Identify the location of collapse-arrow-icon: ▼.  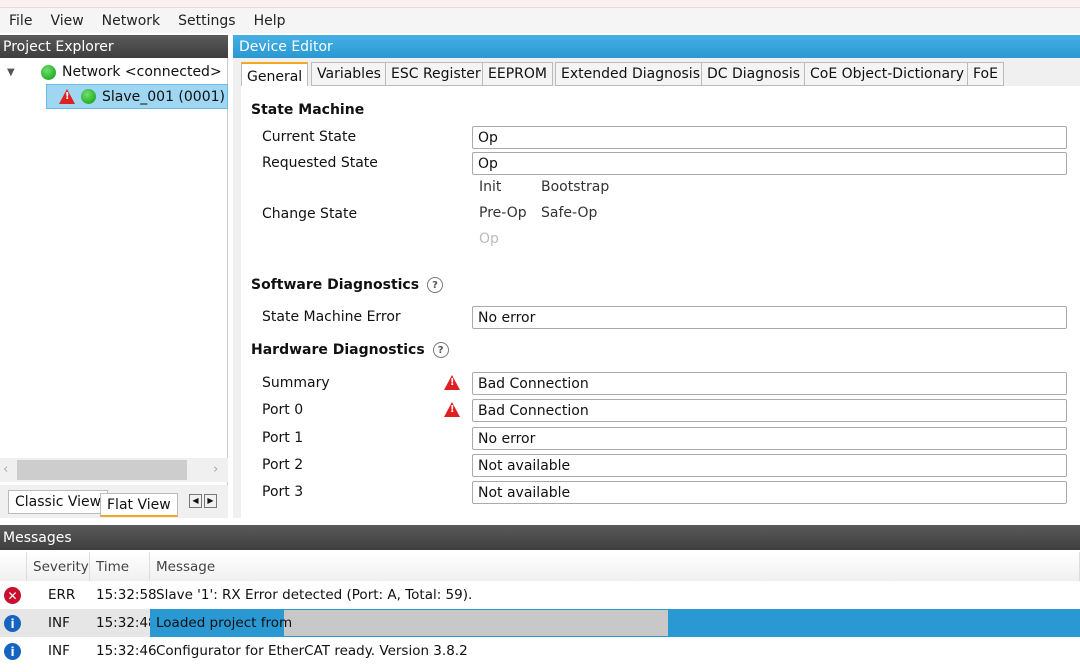
(21, 72).